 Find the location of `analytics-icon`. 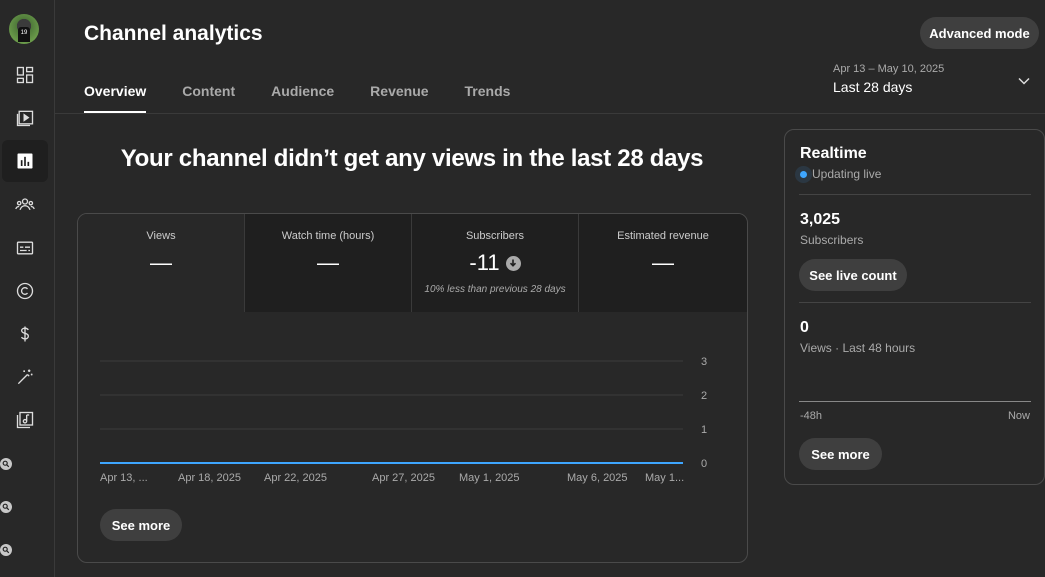

analytics-icon is located at coordinates (25, 161).